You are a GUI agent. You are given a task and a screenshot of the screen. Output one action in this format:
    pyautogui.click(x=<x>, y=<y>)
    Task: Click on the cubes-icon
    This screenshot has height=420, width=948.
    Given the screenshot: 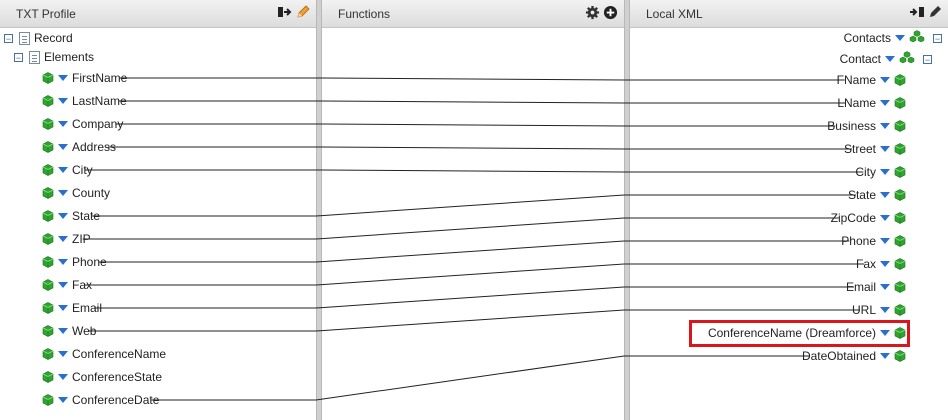 What is the action you would take?
    pyautogui.click(x=917, y=38)
    